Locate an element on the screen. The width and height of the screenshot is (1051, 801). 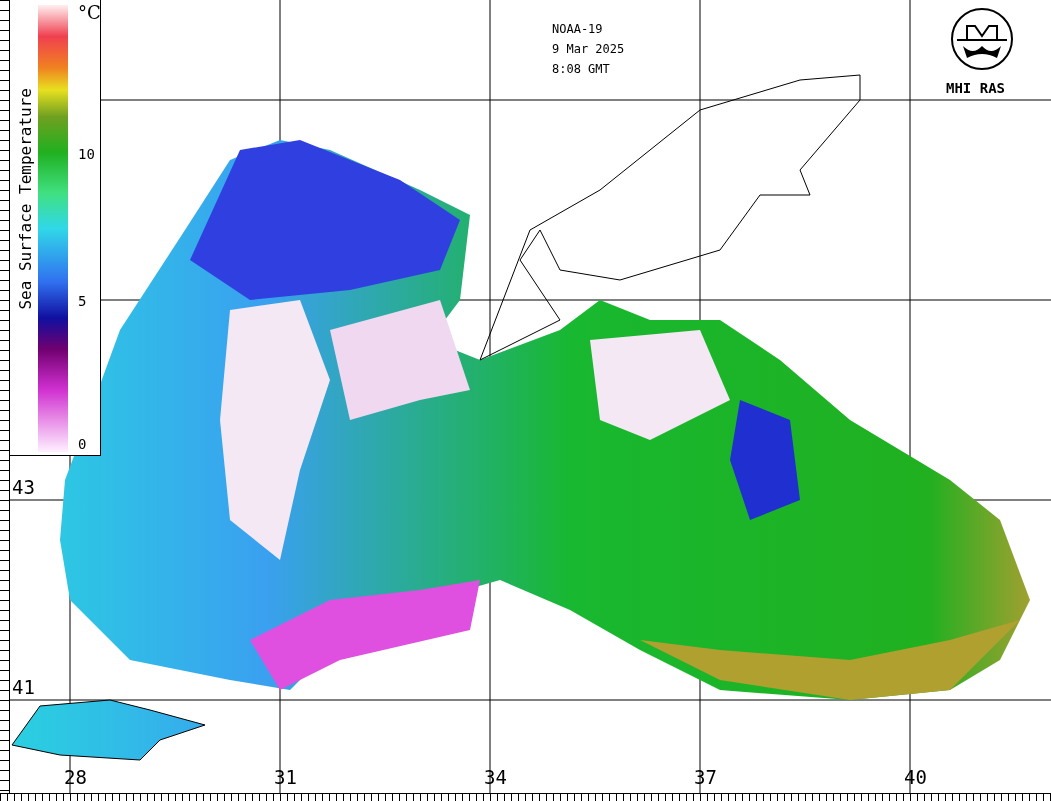
image-time: 8:08 GMT is located at coordinates (581, 69).